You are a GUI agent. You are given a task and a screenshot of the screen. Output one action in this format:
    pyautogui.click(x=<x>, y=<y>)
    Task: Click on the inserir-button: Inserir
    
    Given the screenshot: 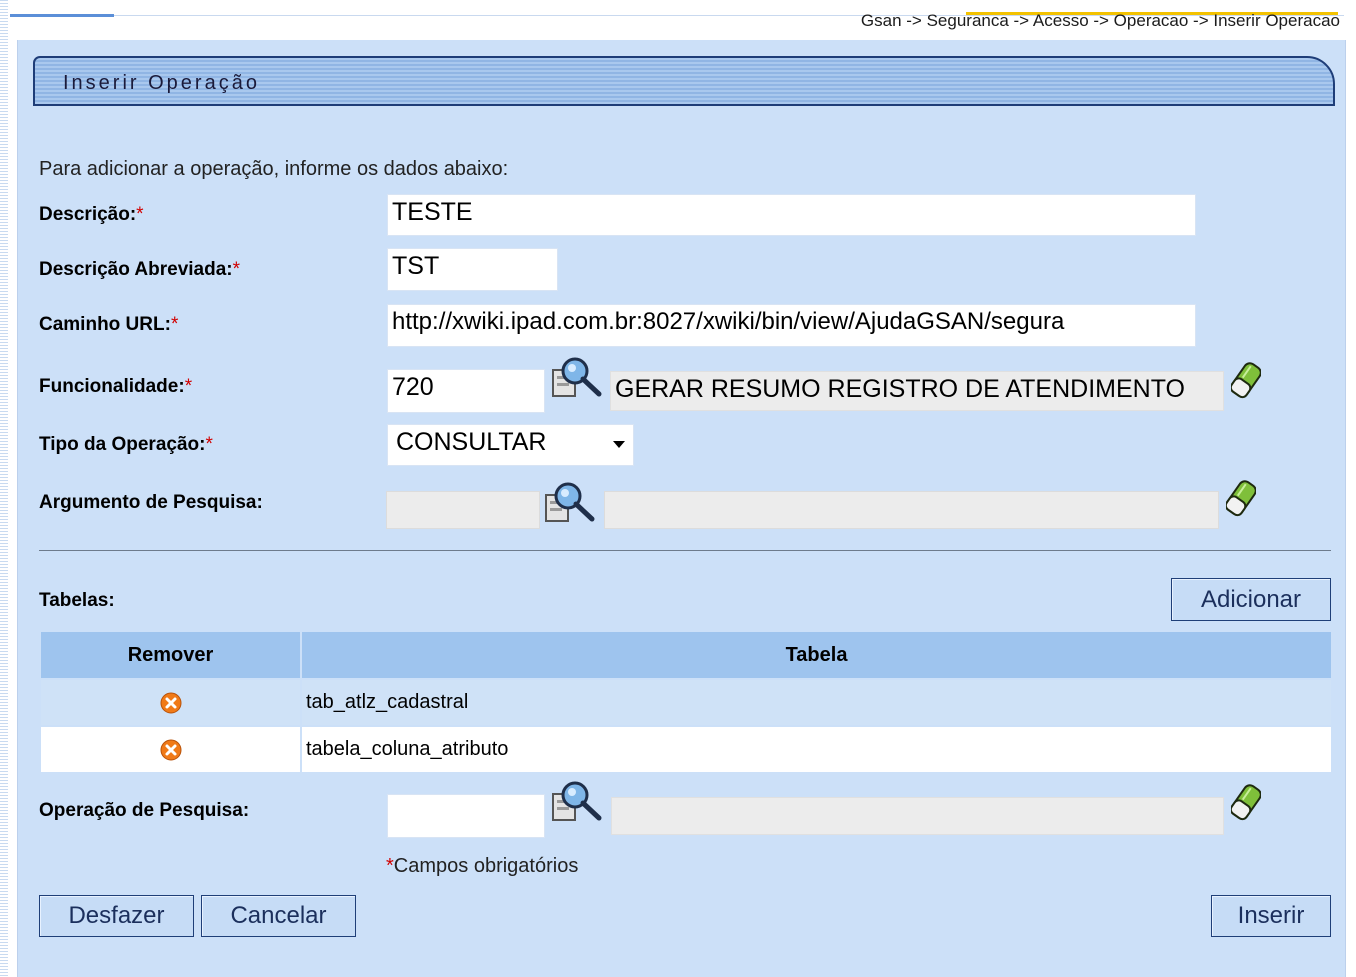 What is the action you would take?
    pyautogui.click(x=1271, y=916)
    